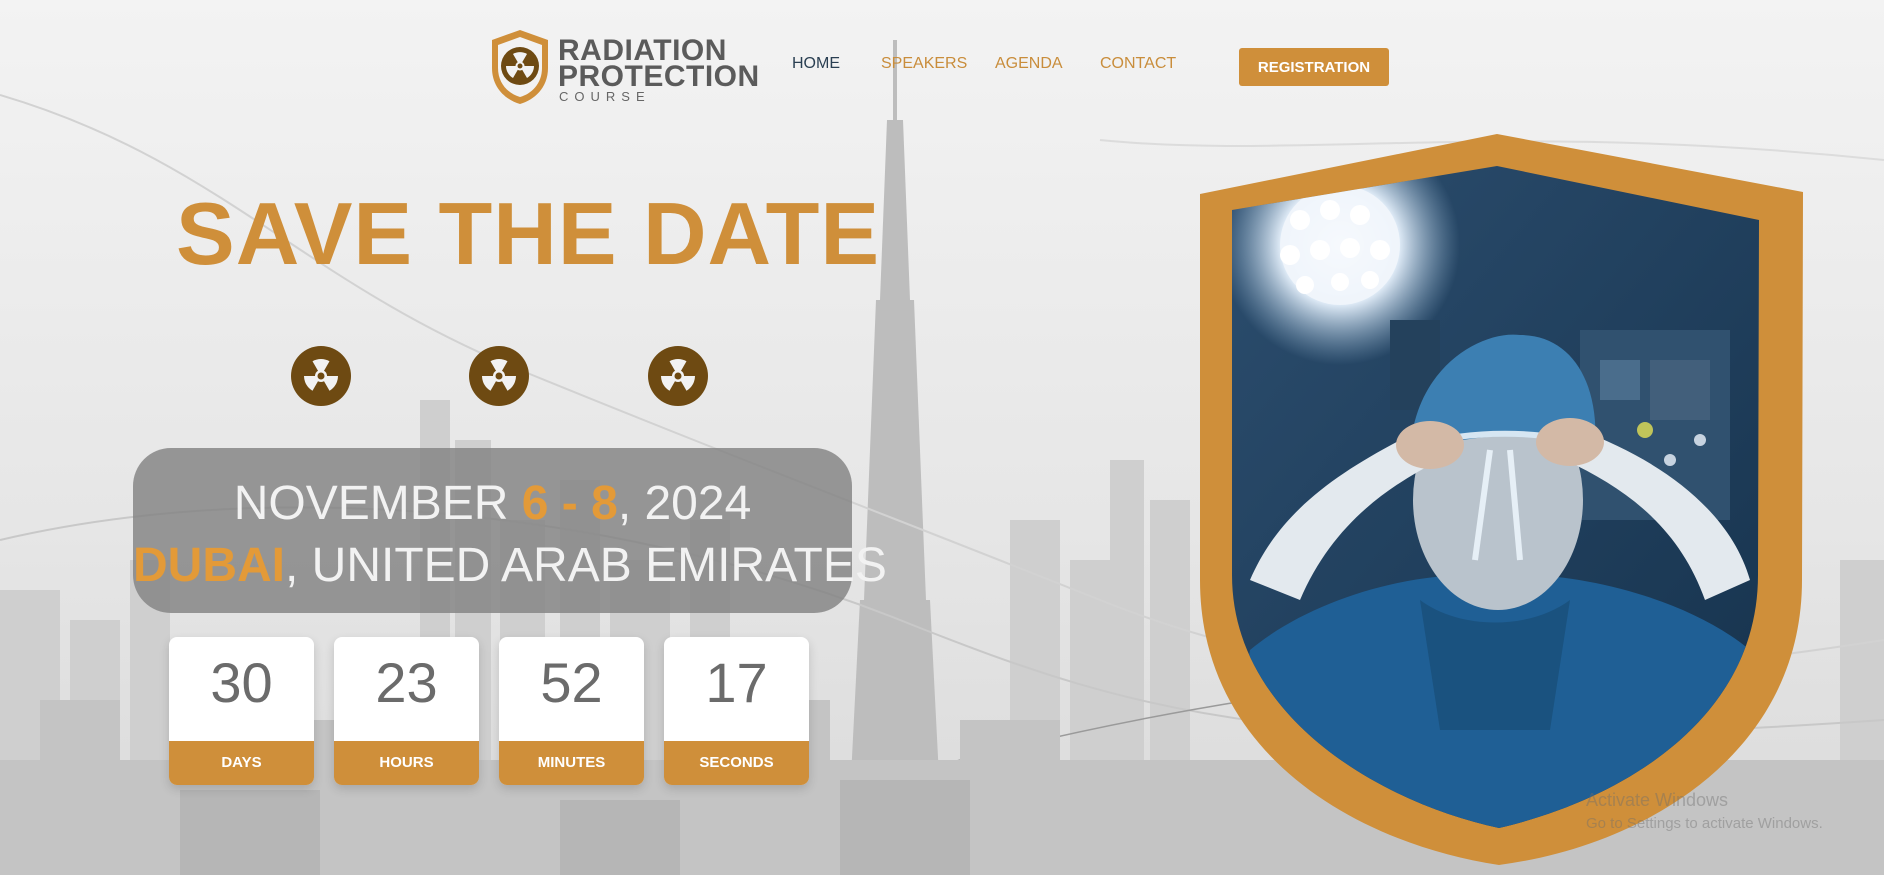 The width and height of the screenshot is (1884, 875). I want to click on activate-windows-watermark: Activate Windows, so click(1657, 800).